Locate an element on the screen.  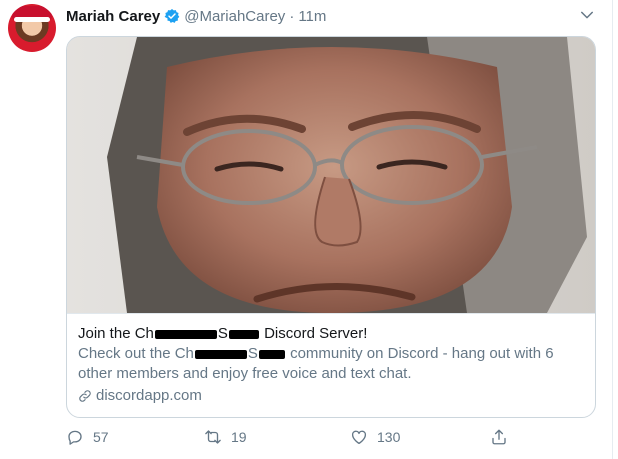
verified-badge-icon is located at coordinates (172, 16).